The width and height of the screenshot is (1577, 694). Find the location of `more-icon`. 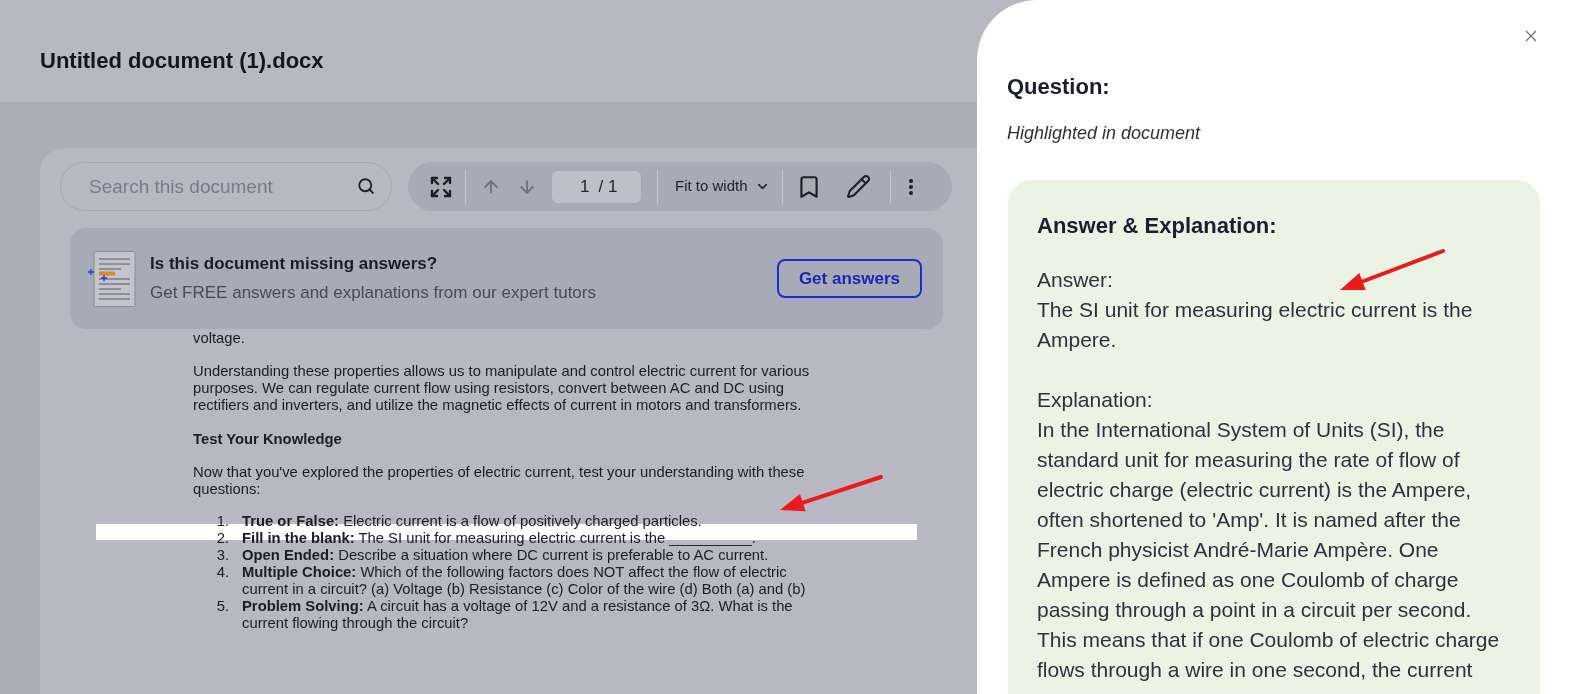

more-icon is located at coordinates (910, 186).